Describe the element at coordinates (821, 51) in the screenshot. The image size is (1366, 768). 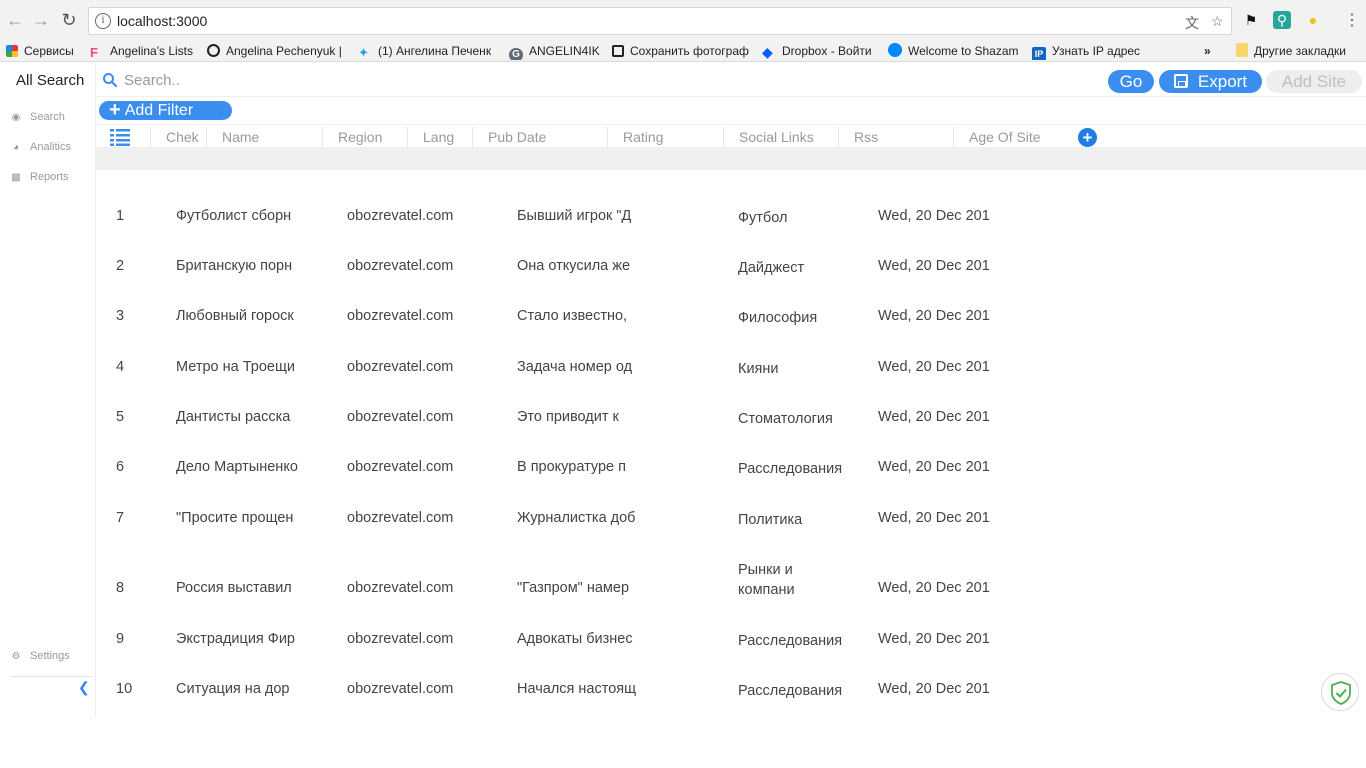
I see `bookmark-dropbox: ◆ Dropbox - Войти` at that location.